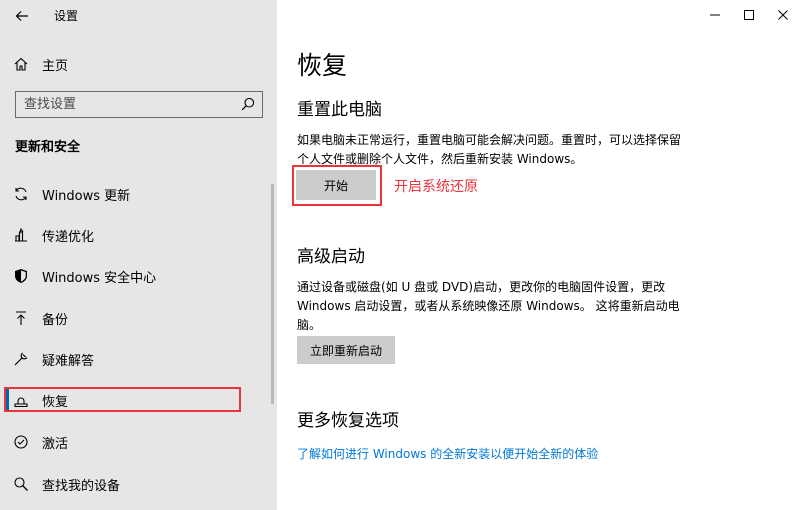 The image size is (800, 510). Describe the element at coordinates (135, 64) in the screenshot. I see `sidebar-item-home: 主页` at that location.